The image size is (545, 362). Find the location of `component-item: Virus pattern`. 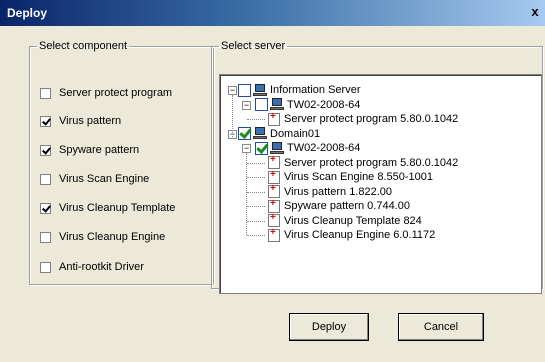

component-item: Virus pattern is located at coordinates (80, 121).